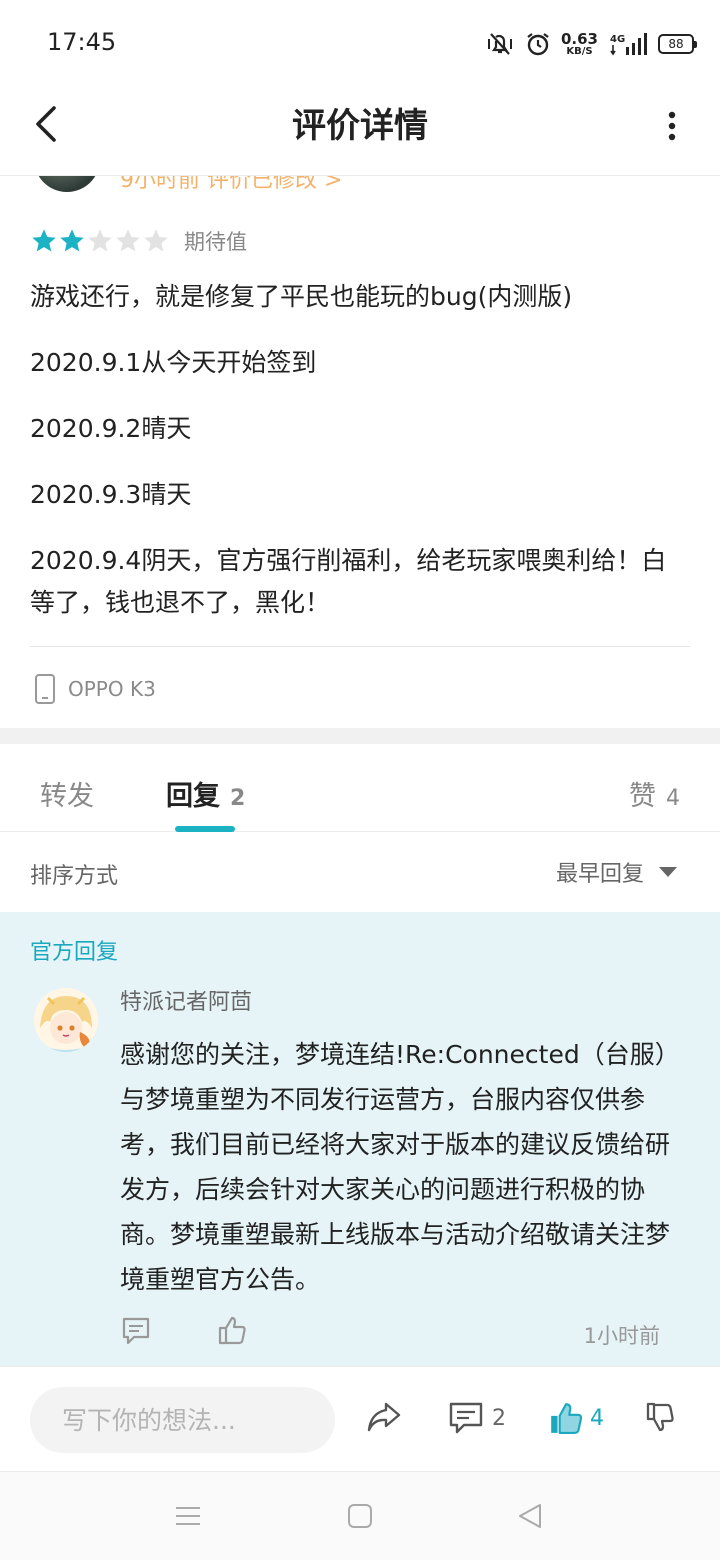 This screenshot has width=720, height=1560. I want to click on thumbs-up-icon, so click(232, 1330).